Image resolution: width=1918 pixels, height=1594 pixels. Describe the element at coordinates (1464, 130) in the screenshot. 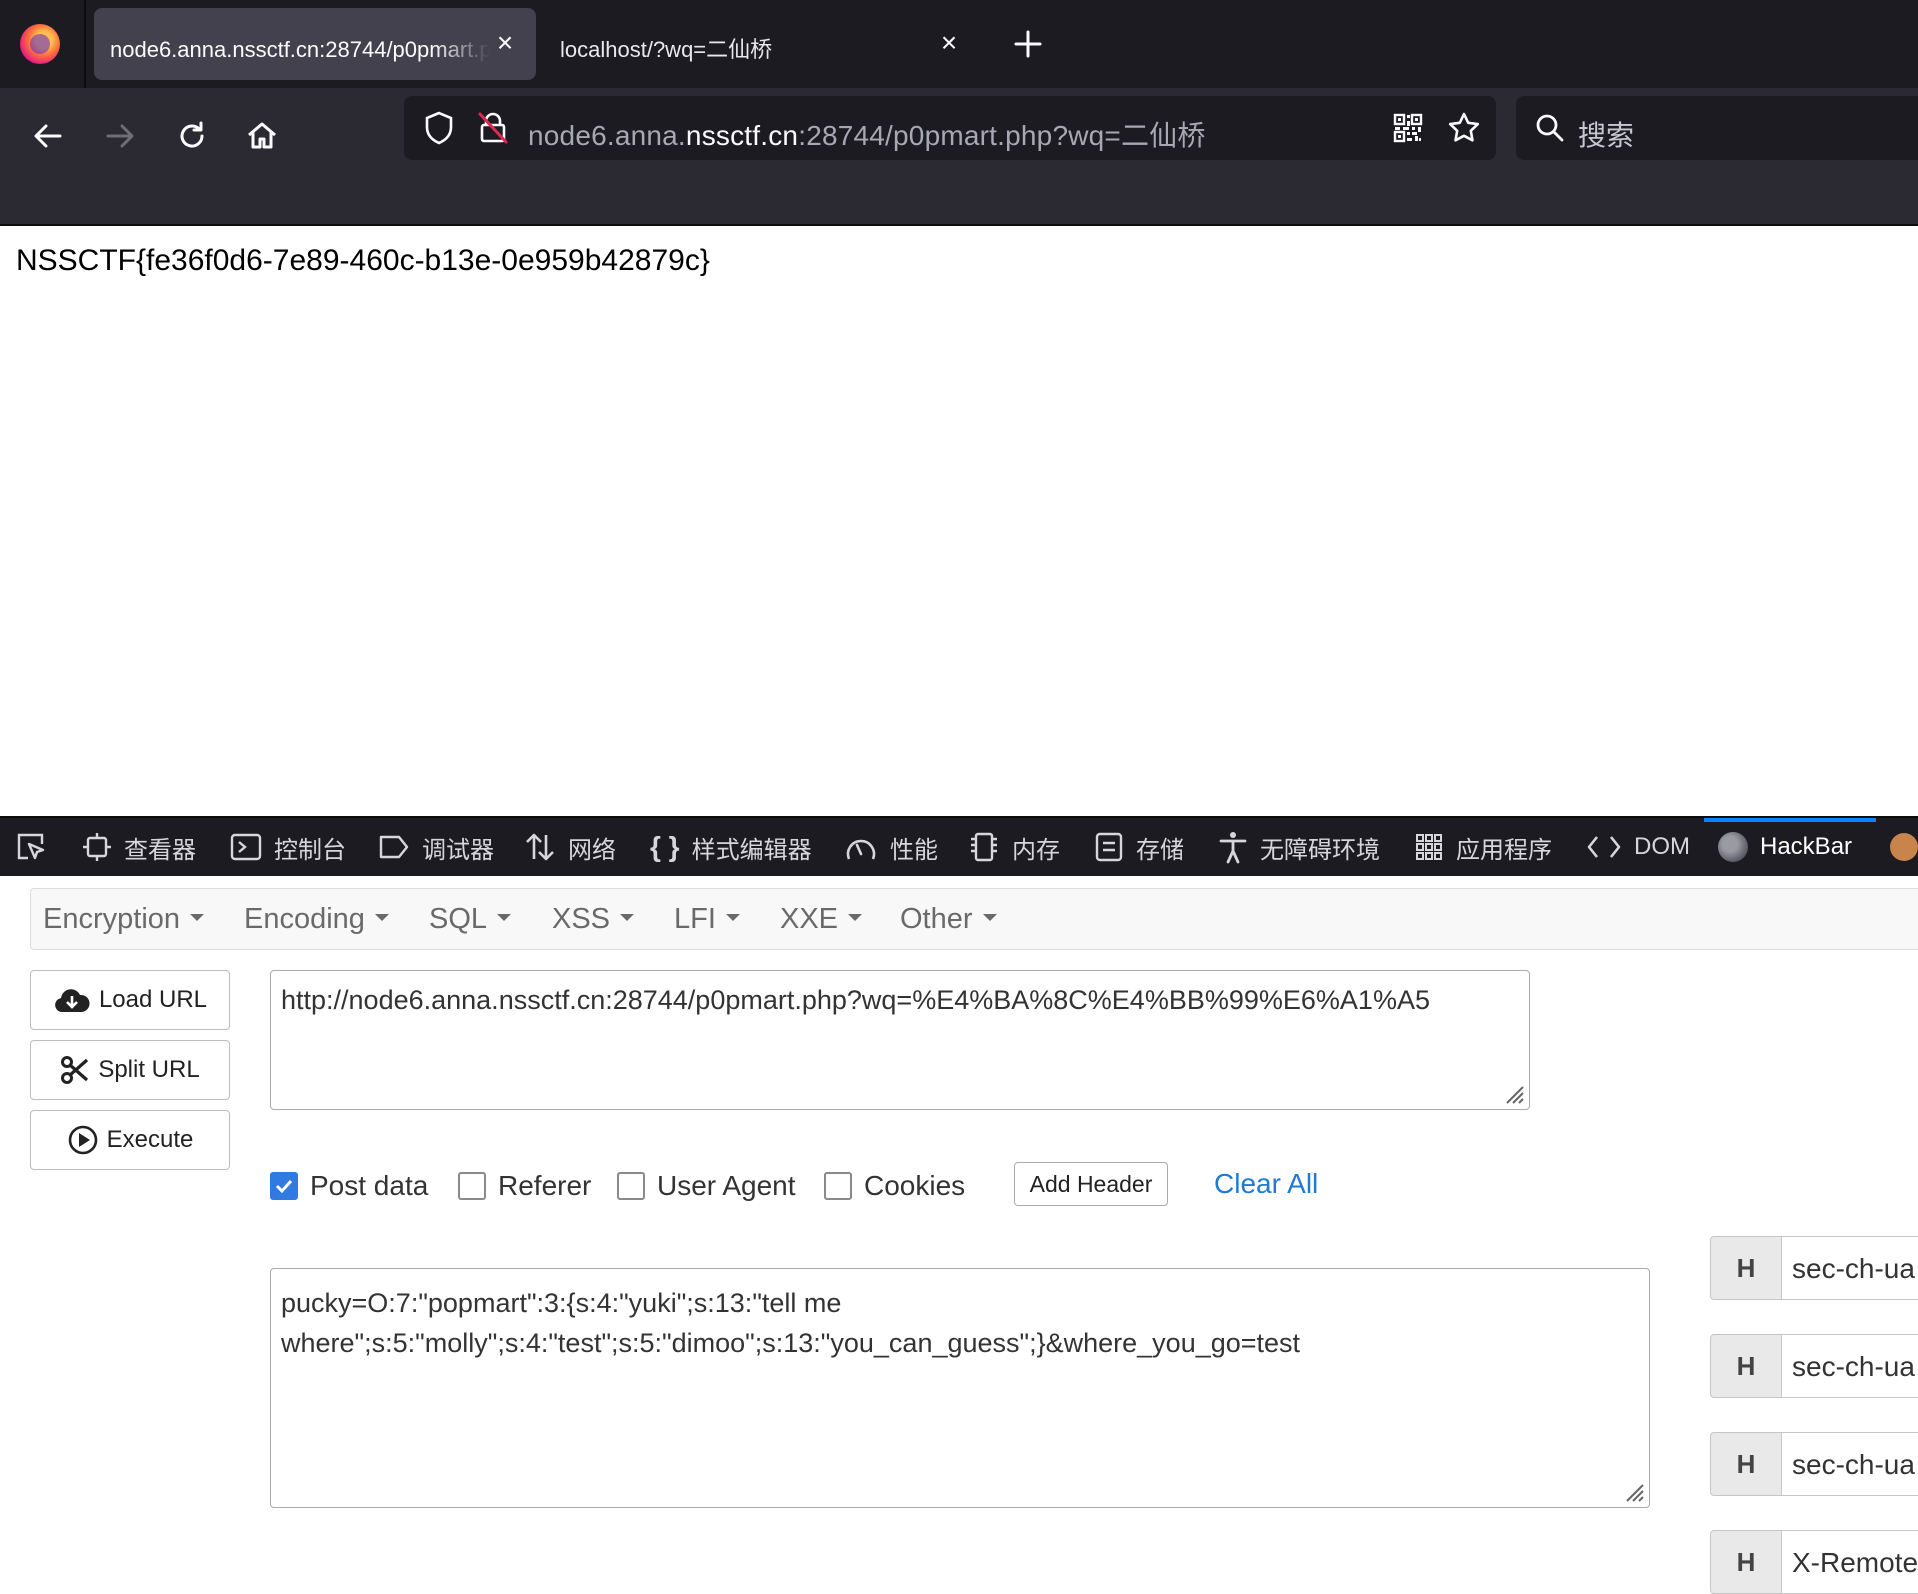

I see `bookmark-star-icon` at that location.